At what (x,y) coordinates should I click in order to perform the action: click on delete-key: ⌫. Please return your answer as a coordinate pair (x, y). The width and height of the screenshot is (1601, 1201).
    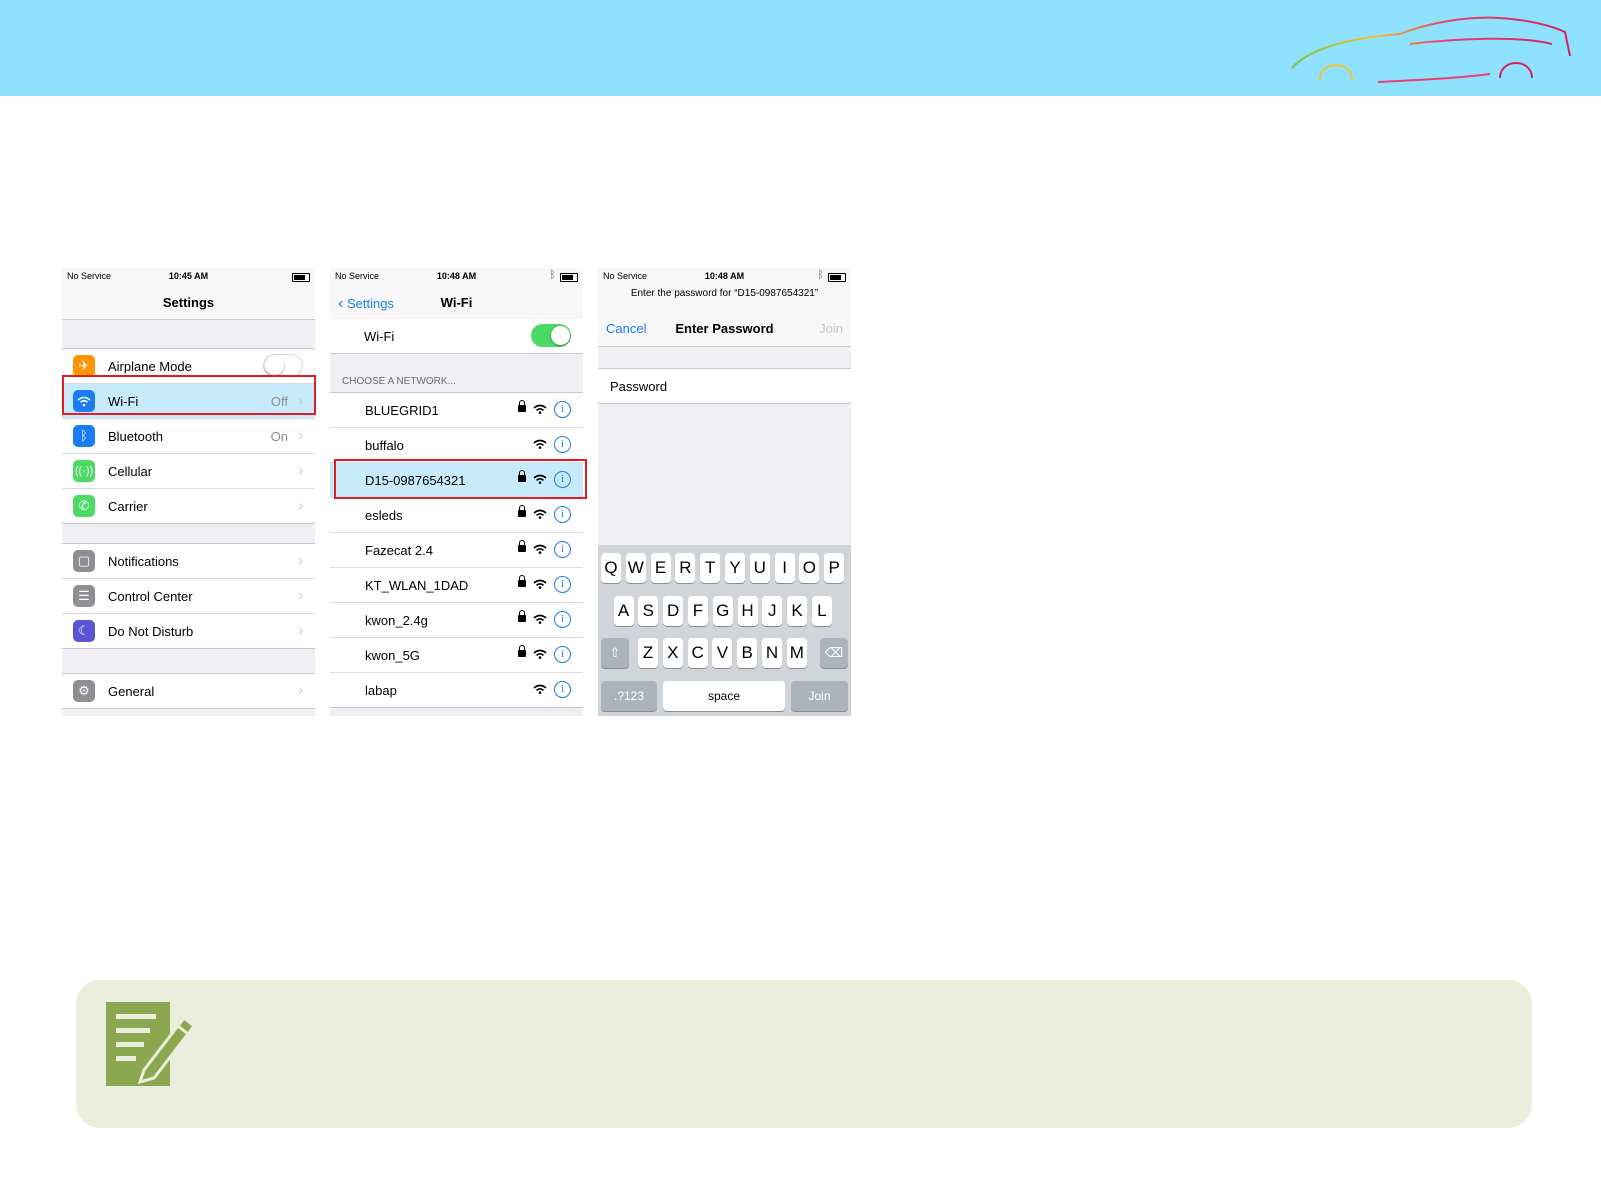
    Looking at the image, I should click on (834, 653).